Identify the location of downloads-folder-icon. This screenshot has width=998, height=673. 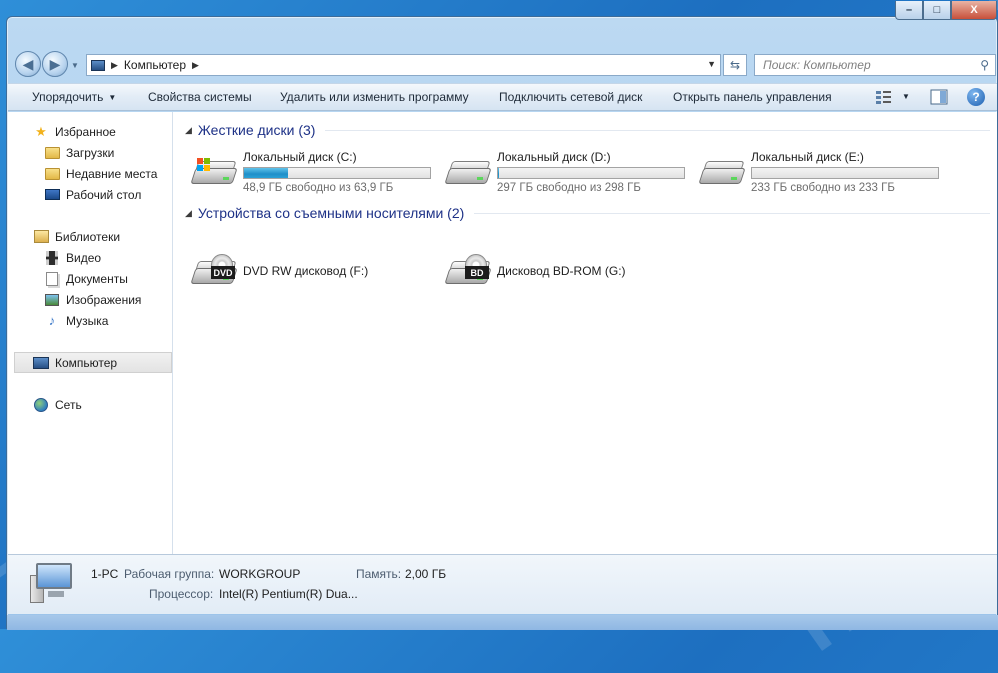
(52, 153).